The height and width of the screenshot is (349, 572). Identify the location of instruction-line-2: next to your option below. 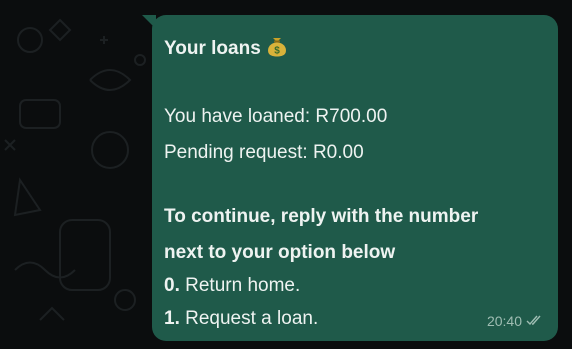
(280, 252).